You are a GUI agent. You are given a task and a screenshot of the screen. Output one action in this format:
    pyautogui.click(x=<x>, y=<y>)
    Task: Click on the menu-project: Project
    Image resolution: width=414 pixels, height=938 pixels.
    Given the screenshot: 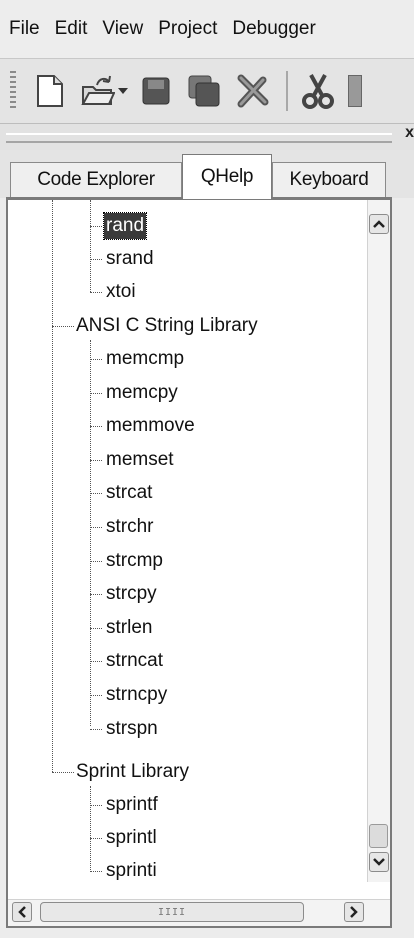 What is the action you would take?
    pyautogui.click(x=187, y=29)
    